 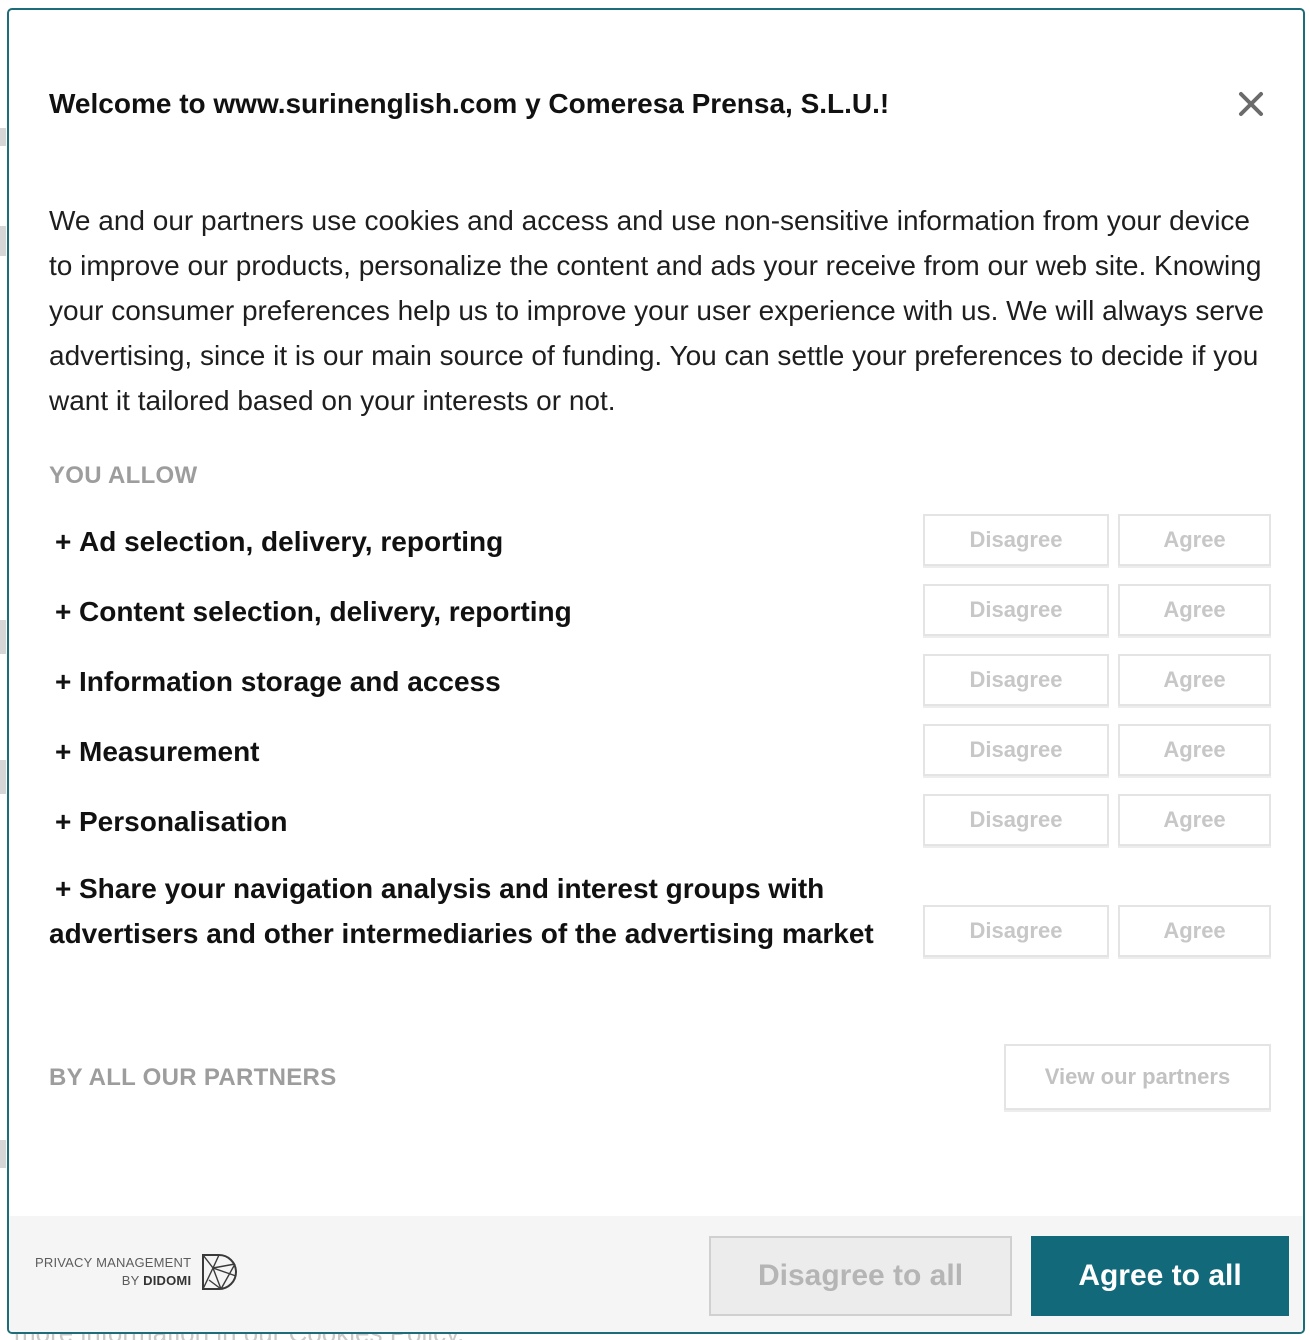 What do you see at coordinates (325, 611) in the screenshot?
I see `purpose-label: Content selection, delivery, reporting` at bounding box center [325, 611].